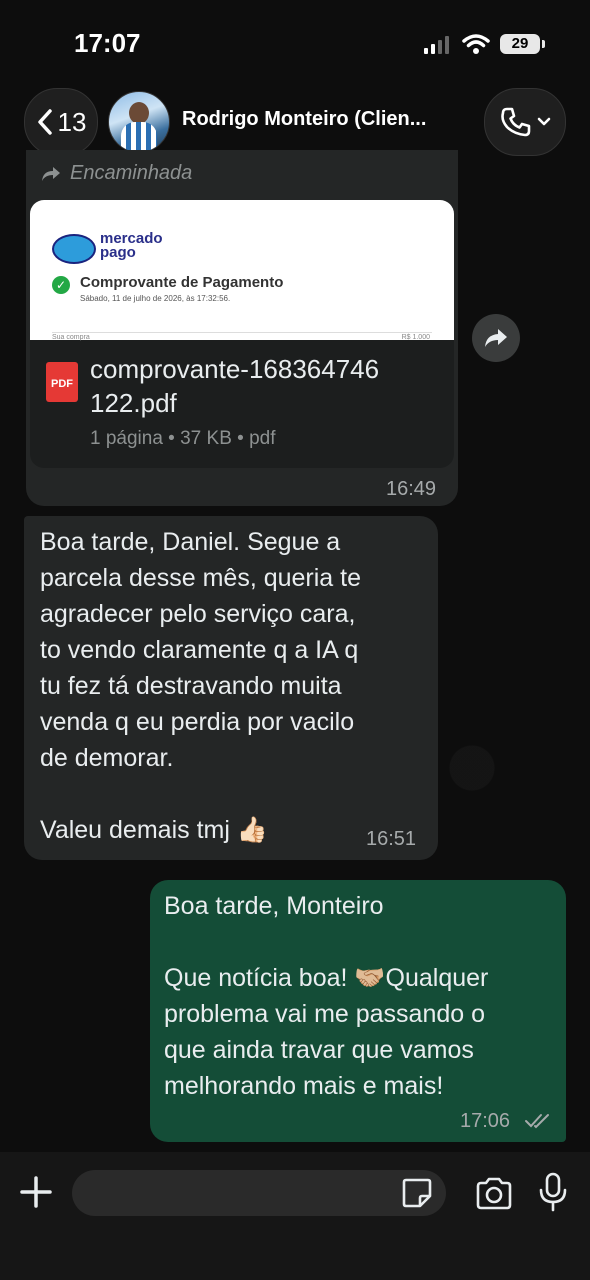 This screenshot has height=1280, width=590. What do you see at coordinates (476, 44) in the screenshot?
I see `wifi-icon` at bounding box center [476, 44].